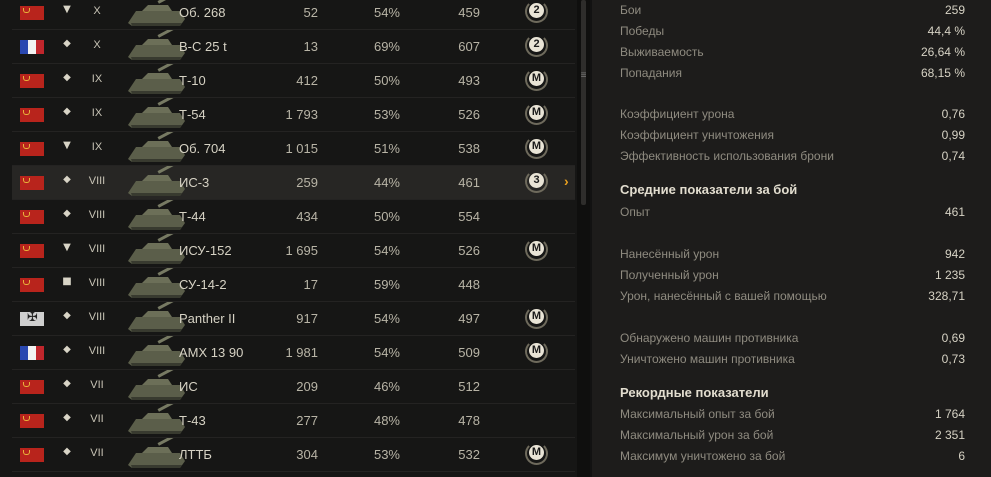 The image size is (991, 477). I want to click on vehicle-row-13: ◆ VII Т-43 277 48% 478, so click(293, 421).